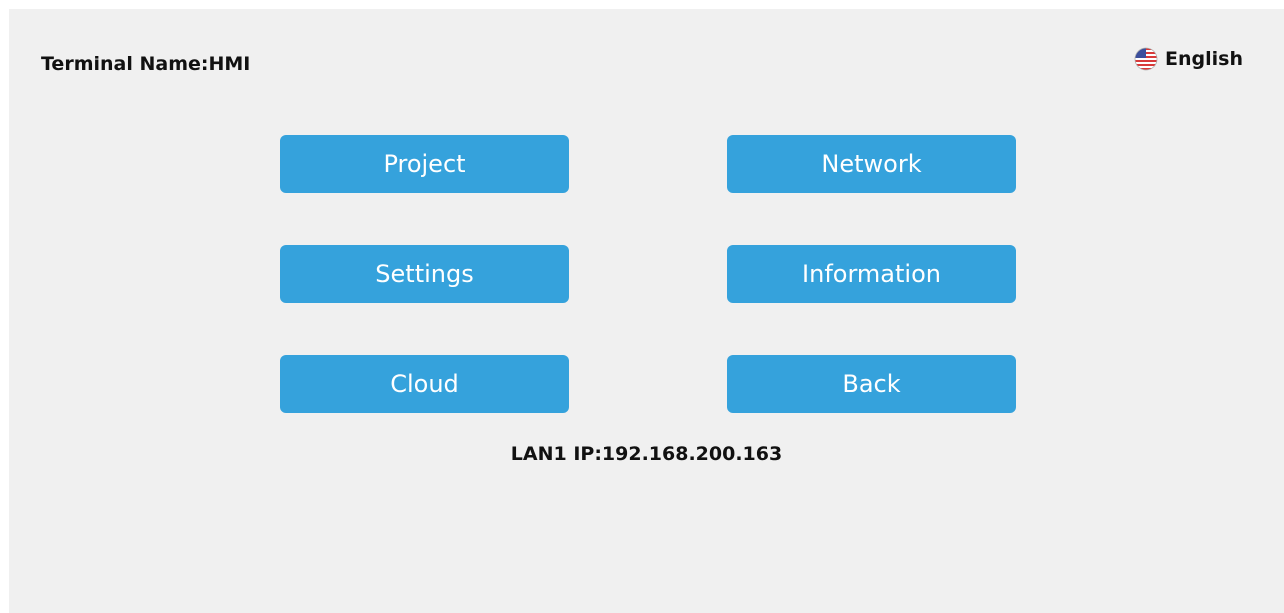  Describe the element at coordinates (424, 384) in the screenshot. I see `cloud-button: Cloud` at that location.